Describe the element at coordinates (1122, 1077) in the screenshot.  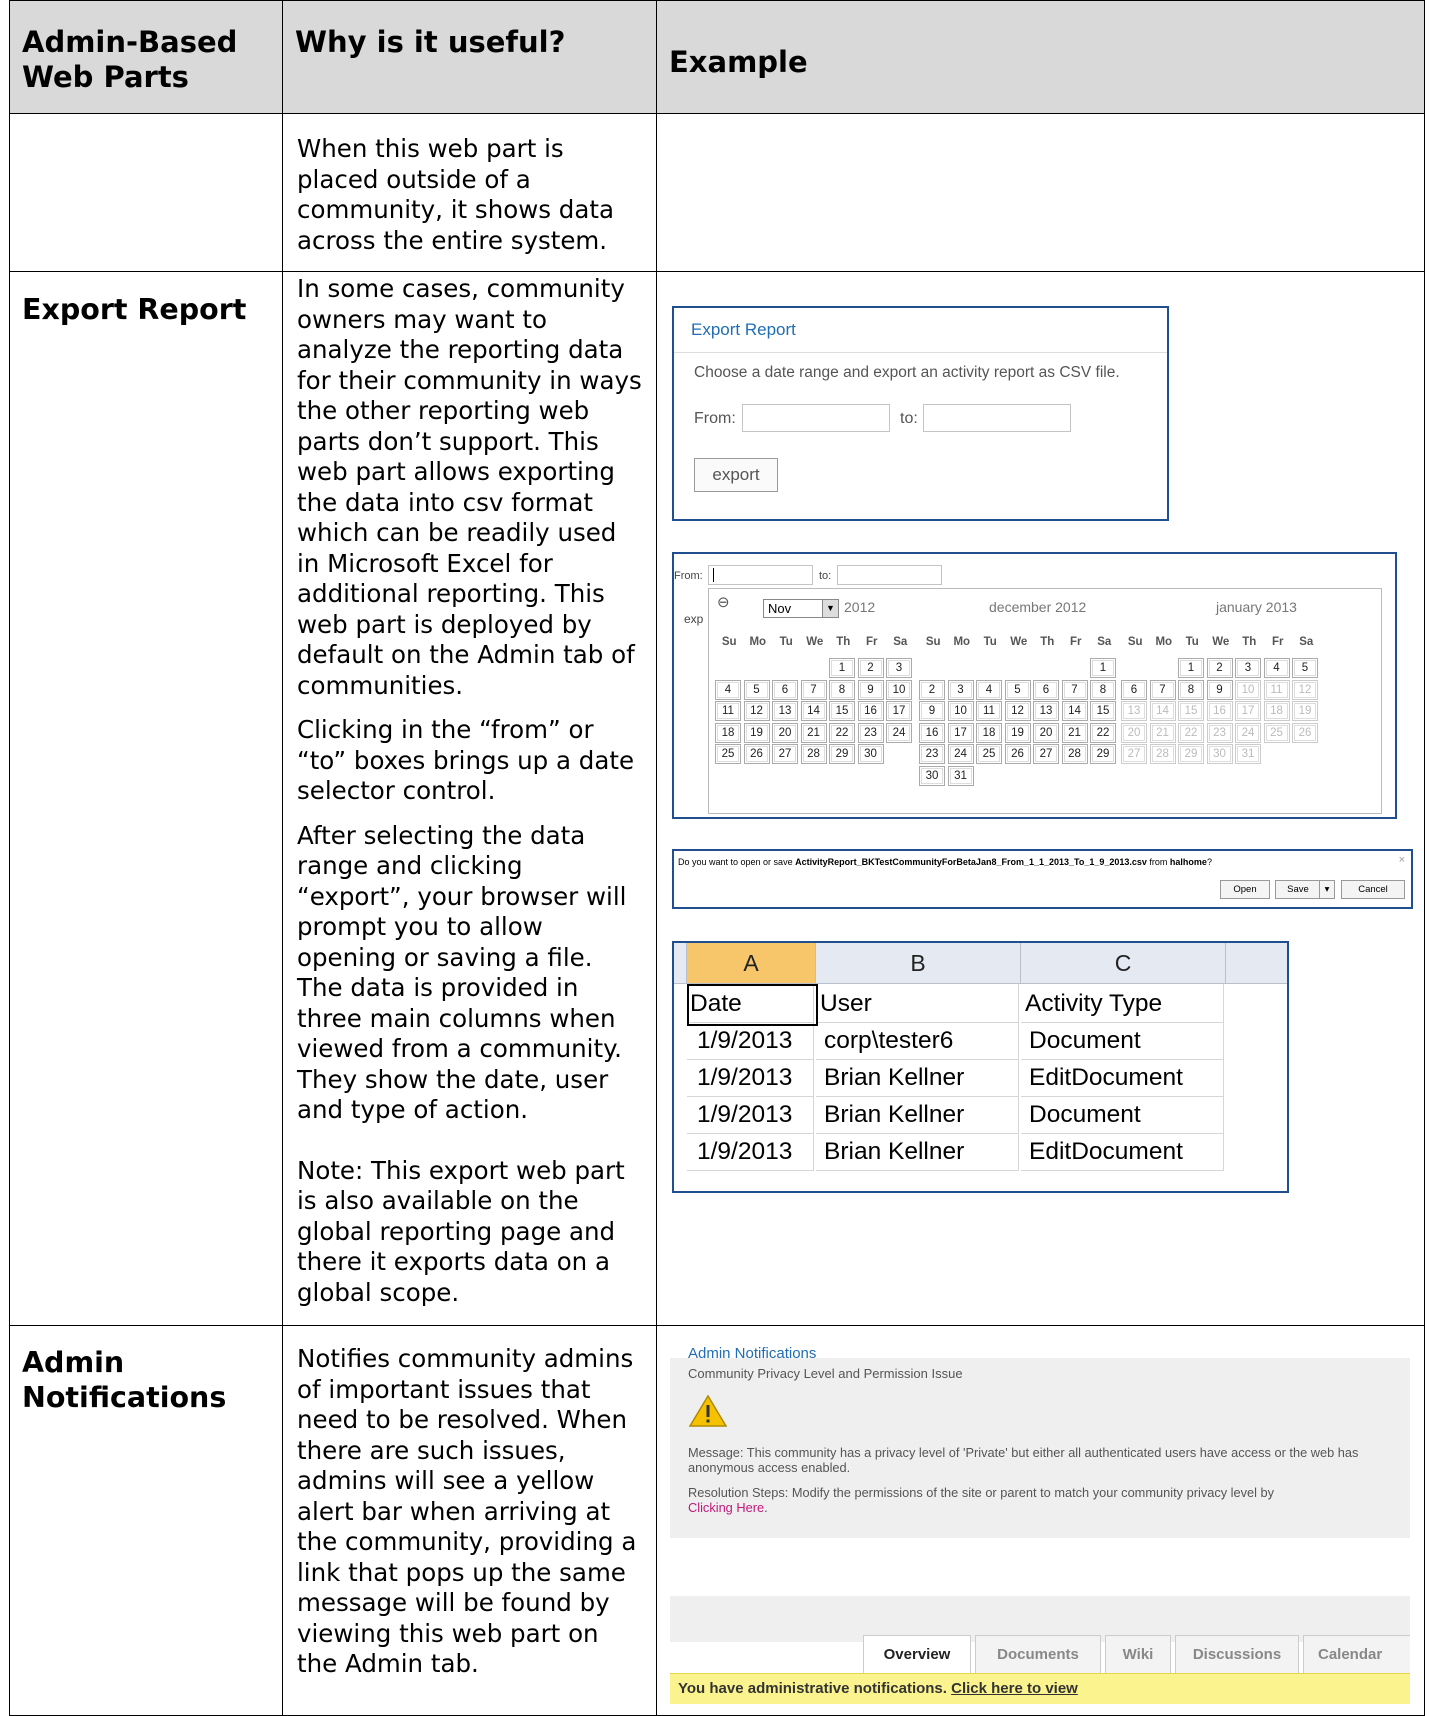
I see `sheet-cell: EditDocument` at that location.